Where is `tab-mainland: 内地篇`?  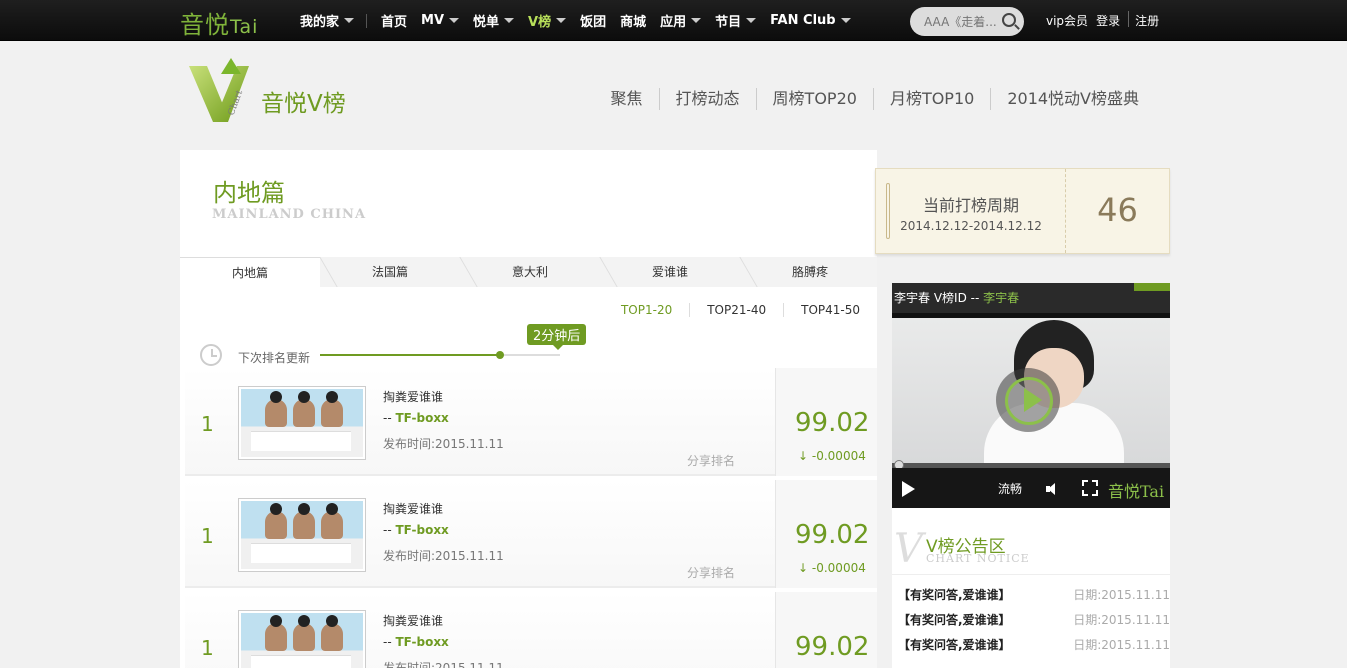
tab-mainland: 内地篇 is located at coordinates (250, 272).